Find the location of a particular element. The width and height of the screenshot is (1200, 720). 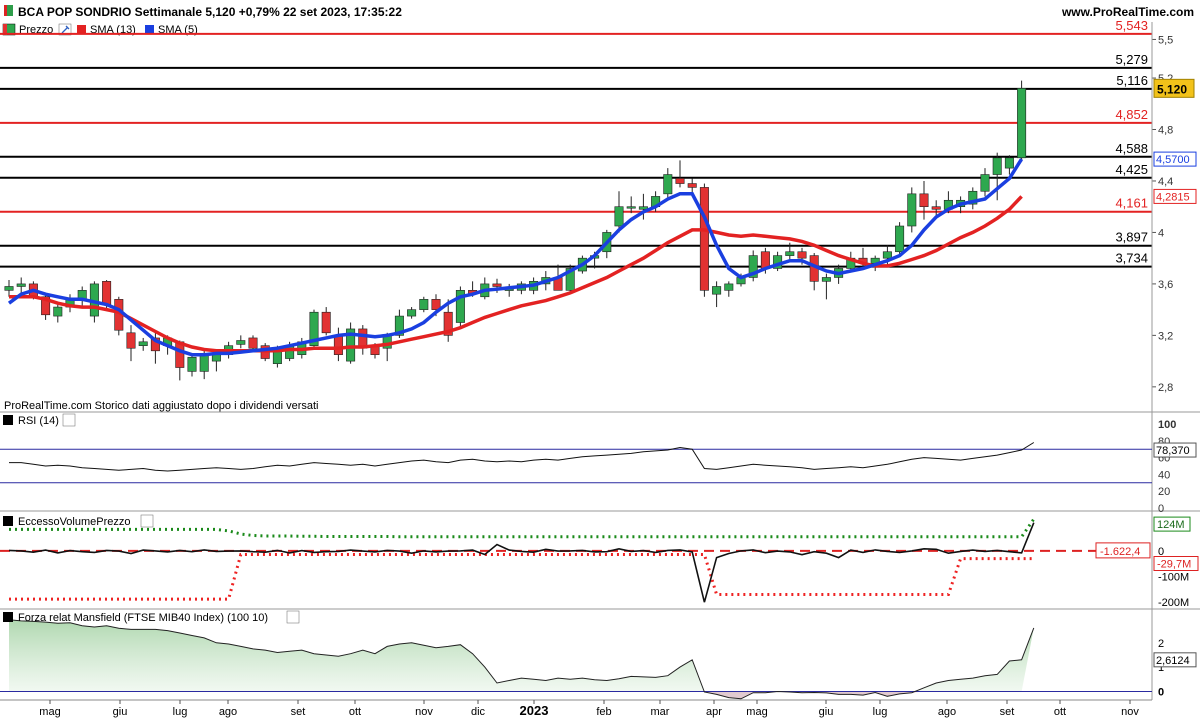

mansfield-legend-swatch is located at coordinates (8, 617).